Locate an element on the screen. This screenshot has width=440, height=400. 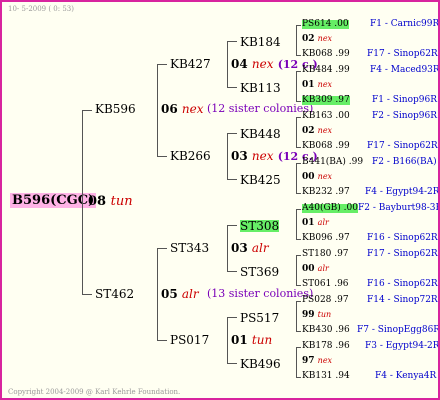
root-queen: B596(CGC) is located at coordinates (53, 200).